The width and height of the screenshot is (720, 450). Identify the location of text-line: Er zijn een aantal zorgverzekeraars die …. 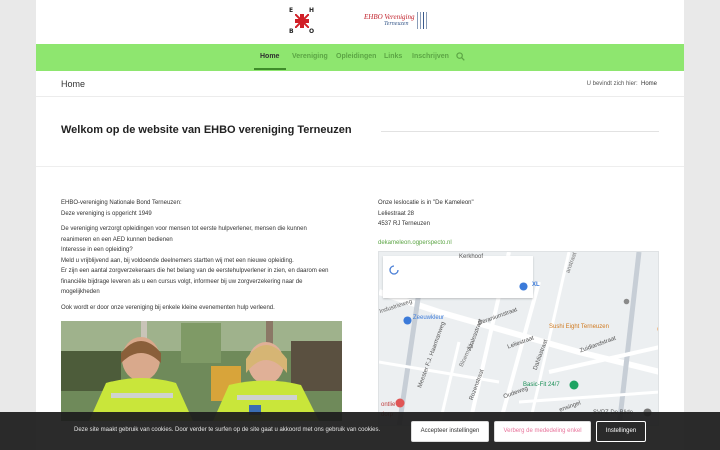
(195, 271).